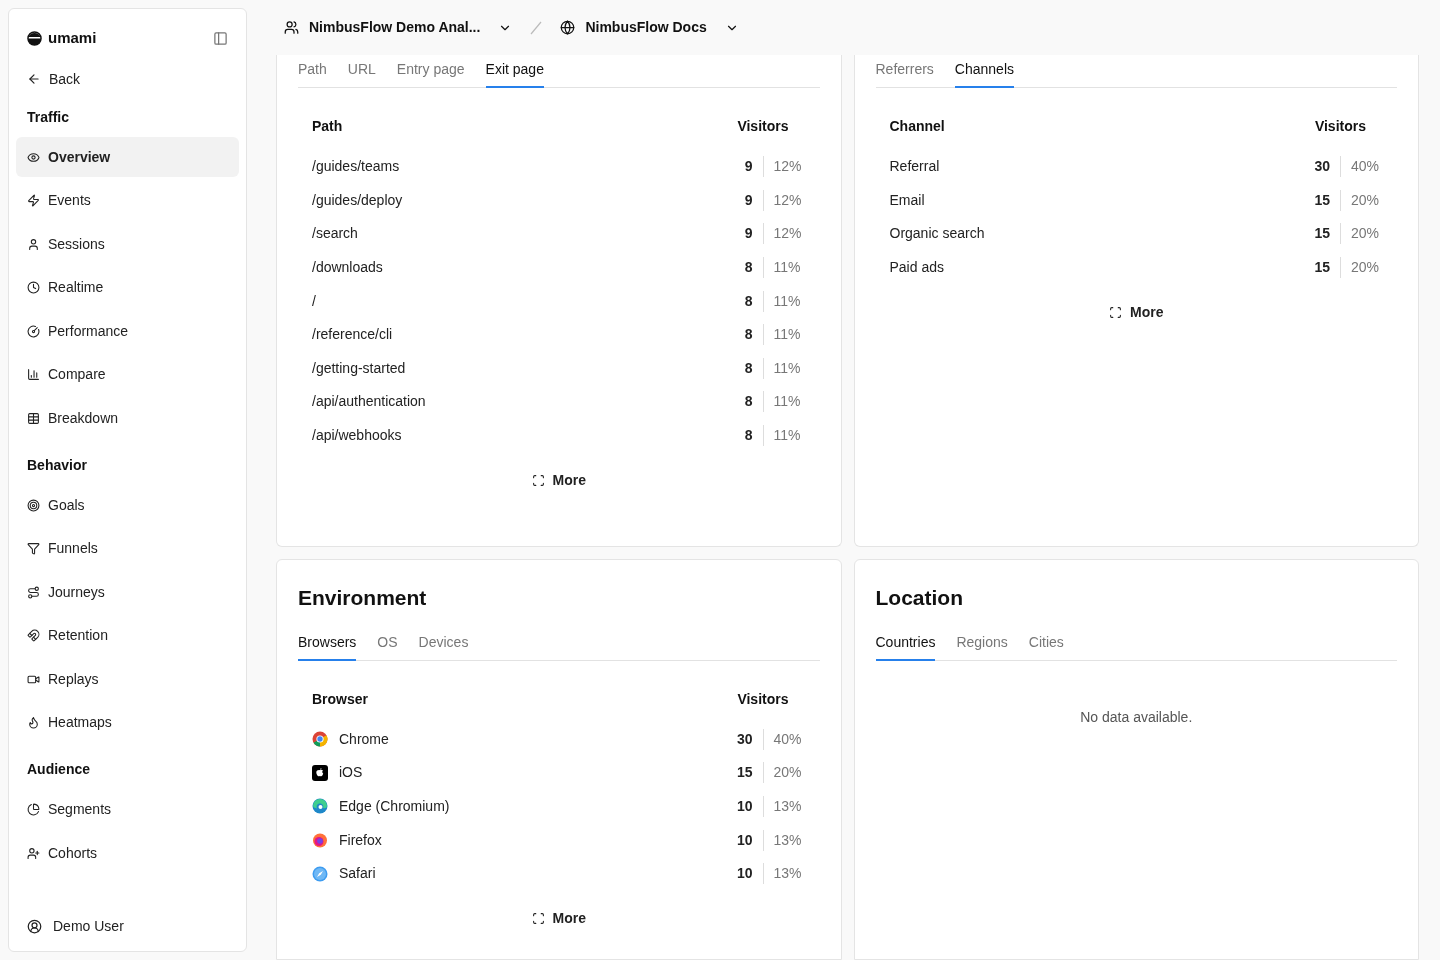  I want to click on user-icon, so click(34, 926).